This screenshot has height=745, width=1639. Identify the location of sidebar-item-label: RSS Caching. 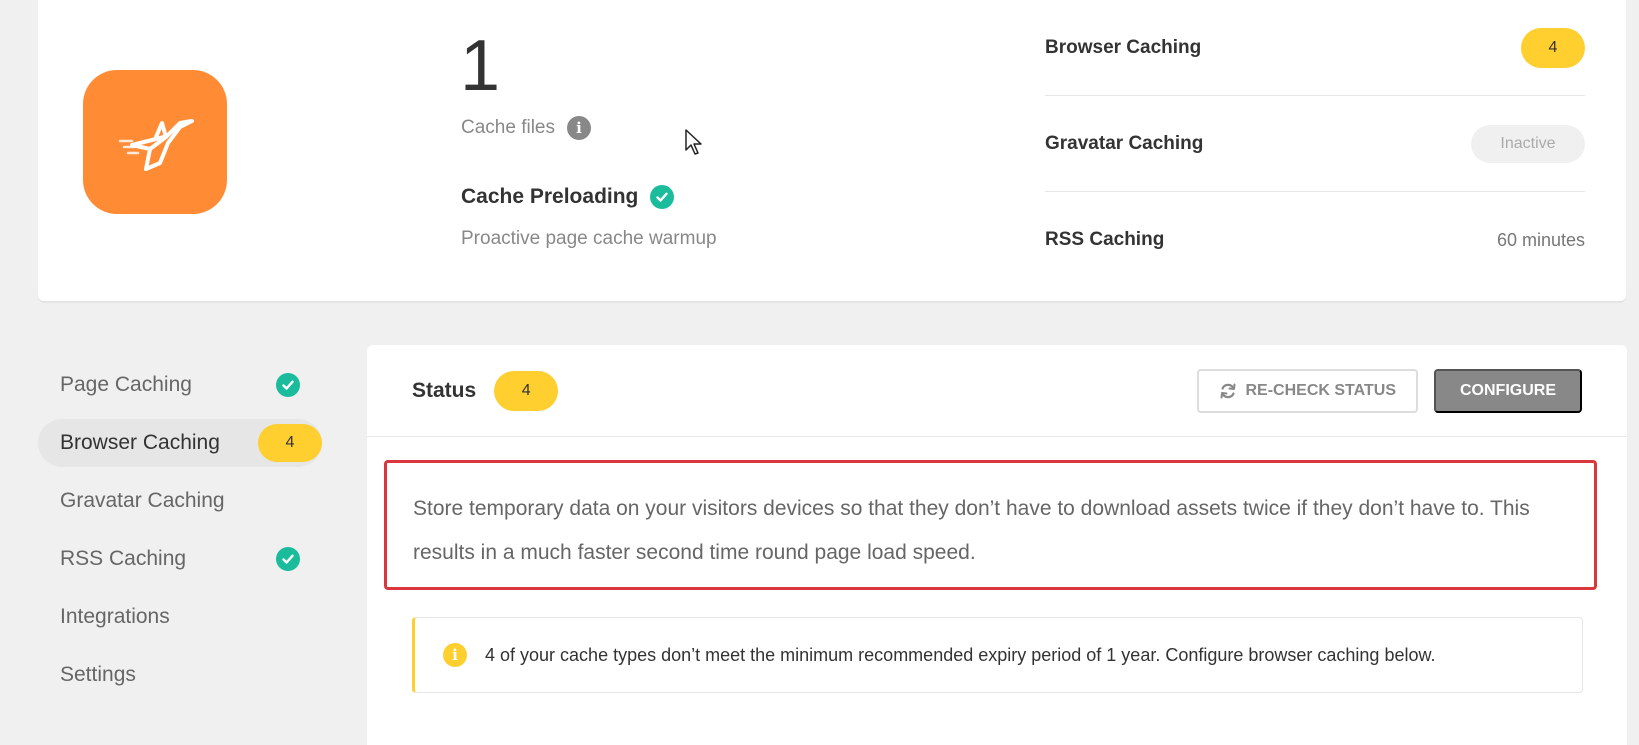
(123, 558).